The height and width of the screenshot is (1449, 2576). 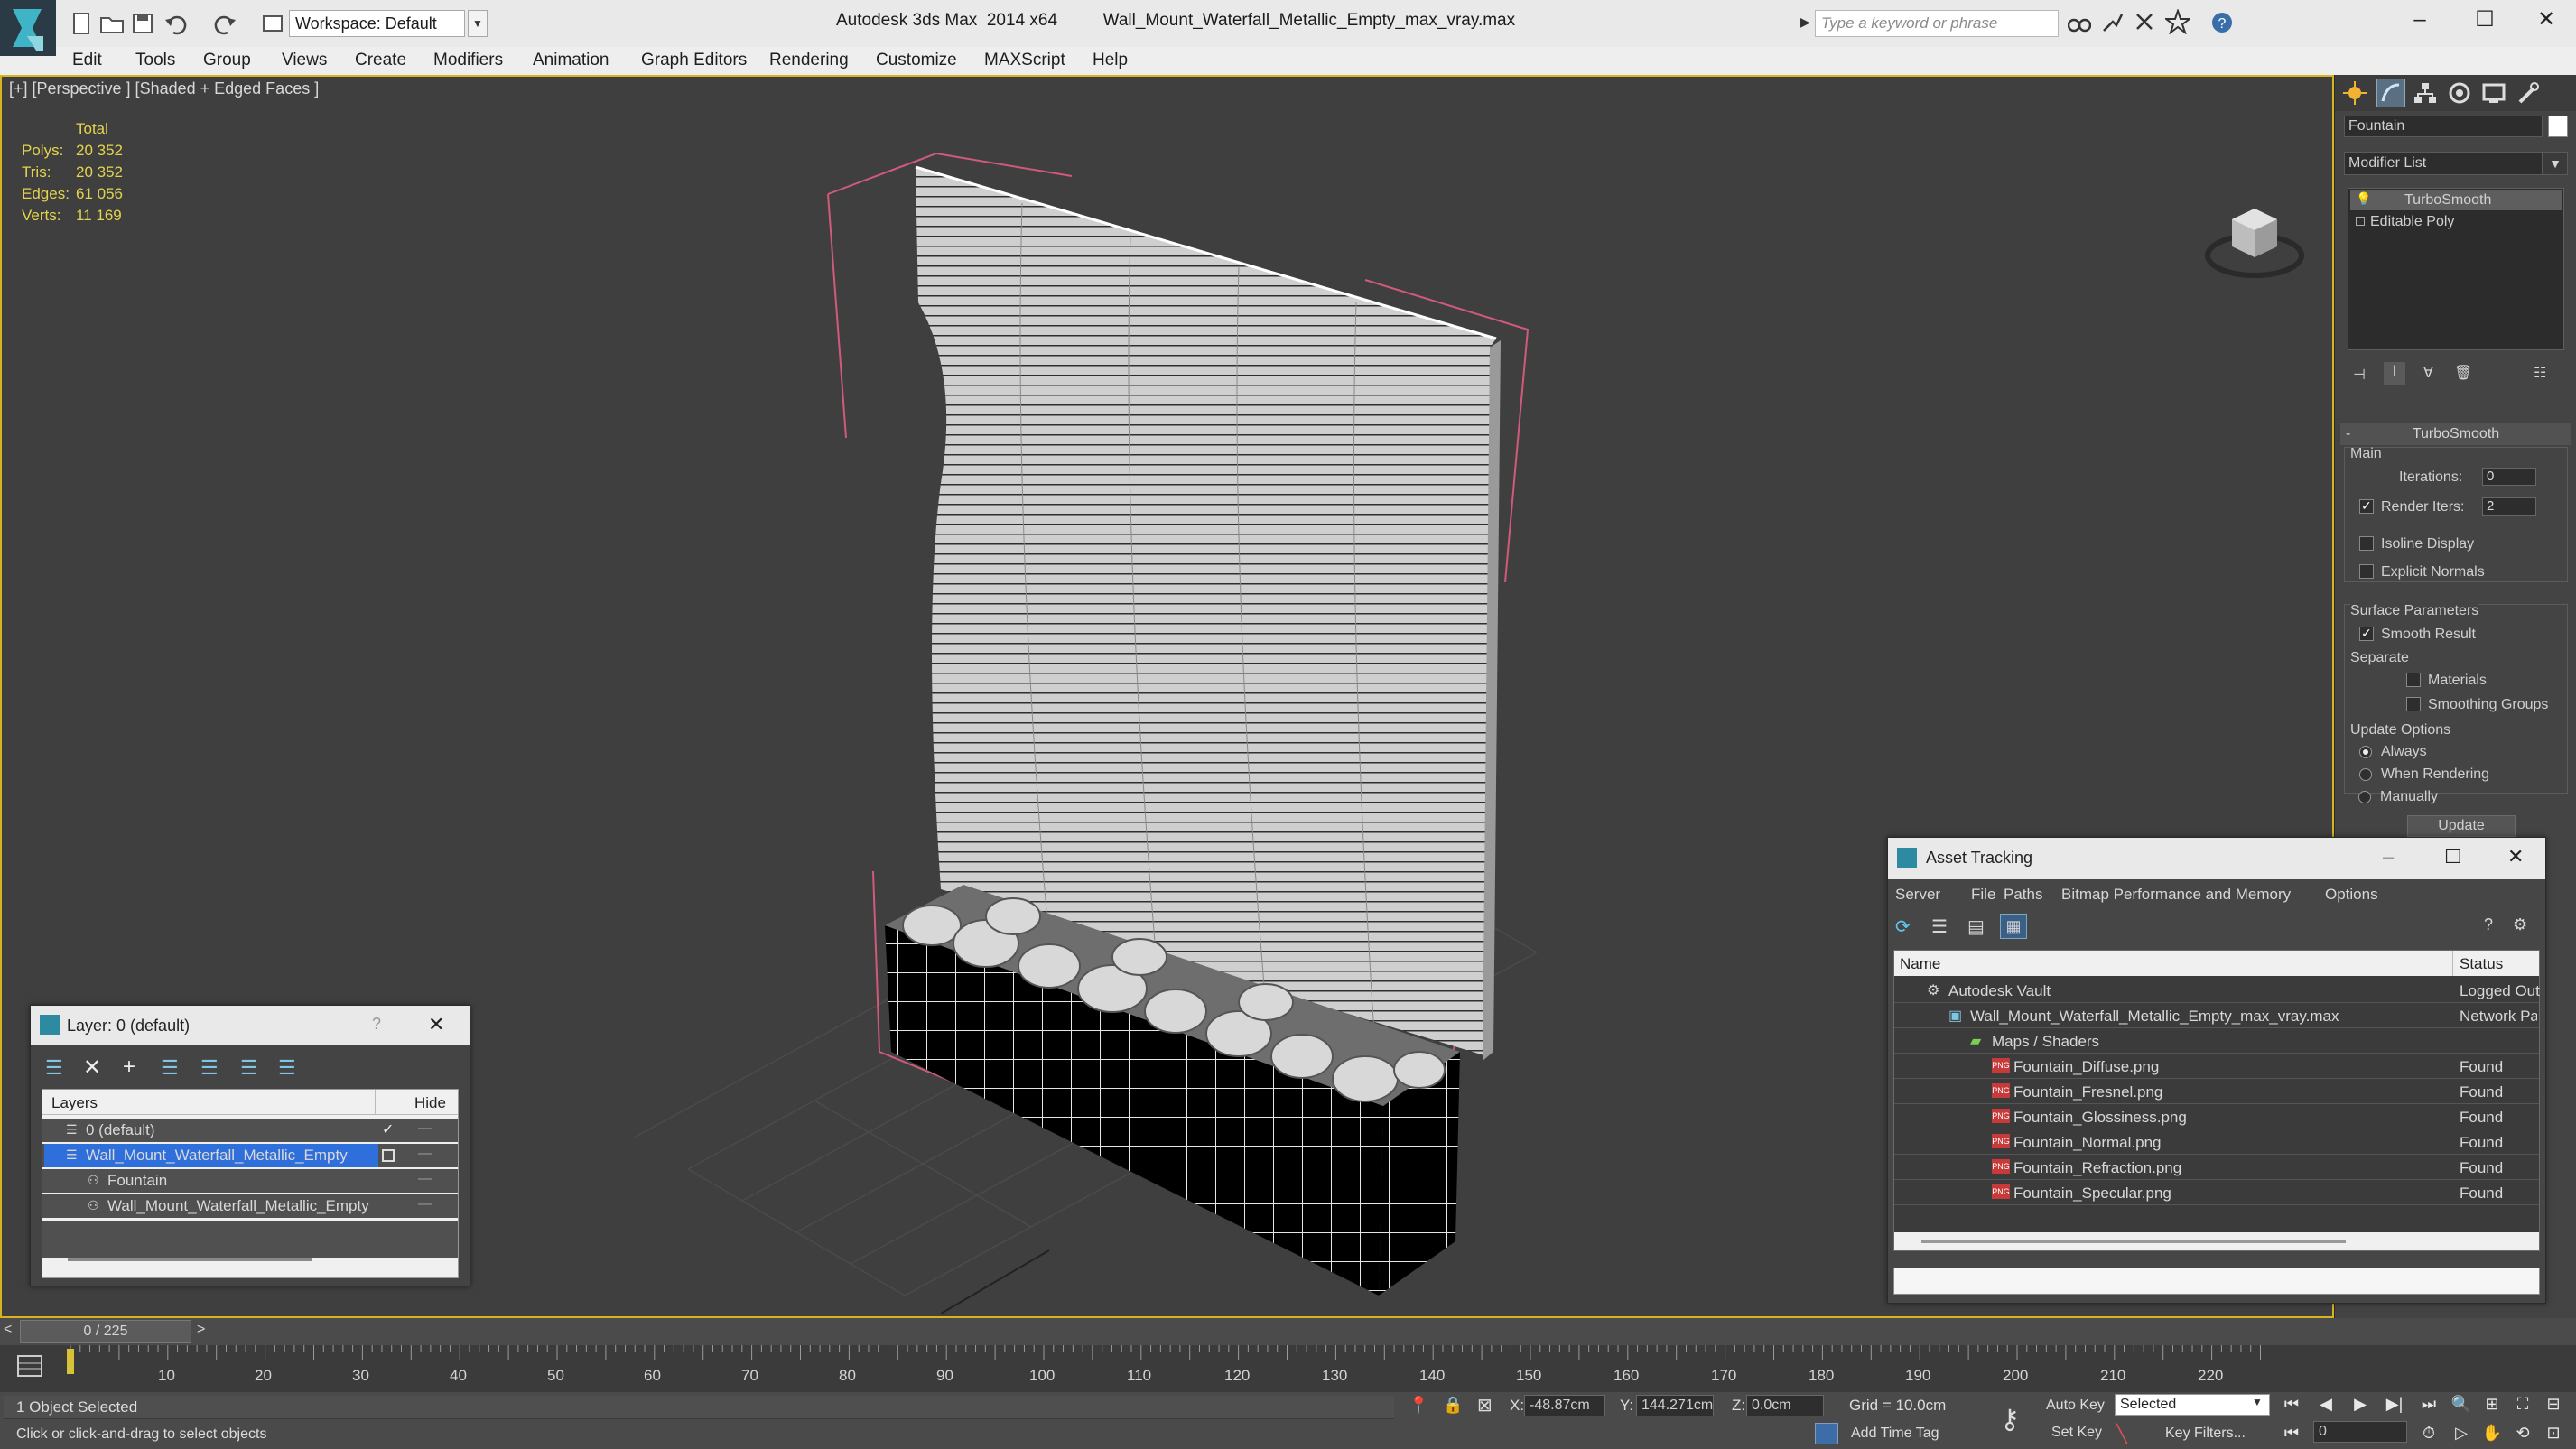 What do you see at coordinates (2553, 1404) in the screenshot?
I see `zoom-extents-all-icon: ⊟` at bounding box center [2553, 1404].